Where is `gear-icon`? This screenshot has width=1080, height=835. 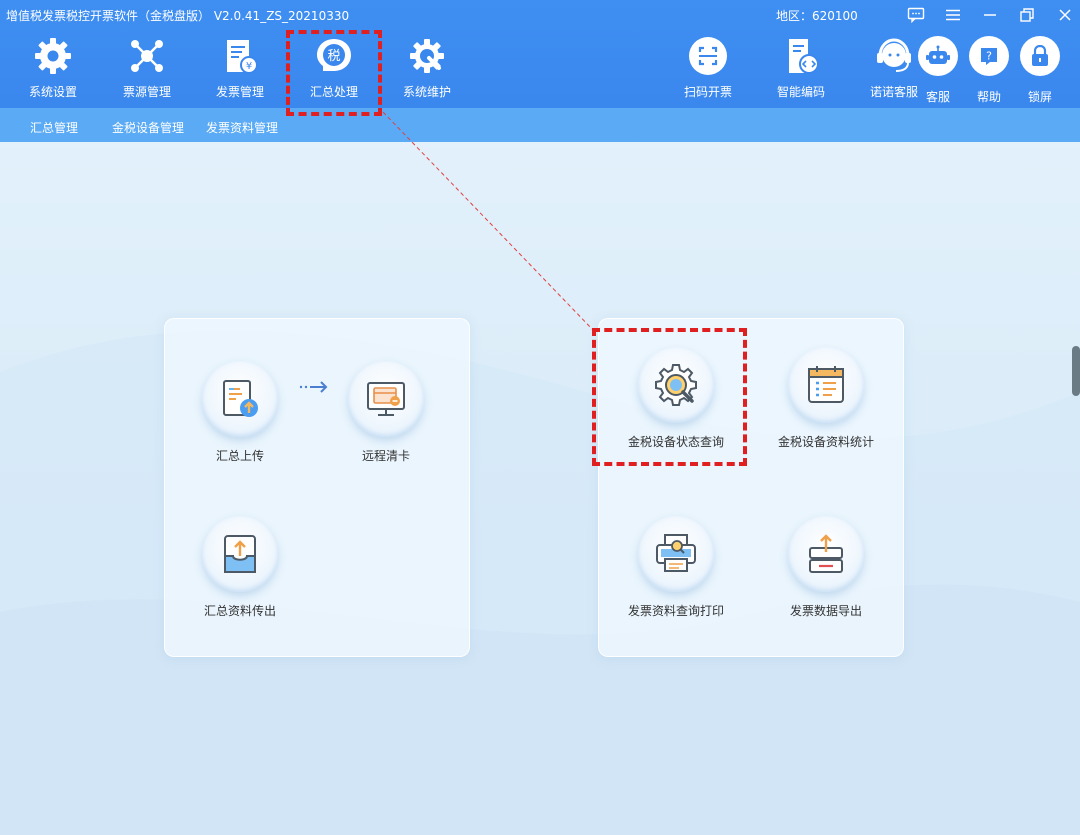
gear-icon is located at coordinates (53, 56).